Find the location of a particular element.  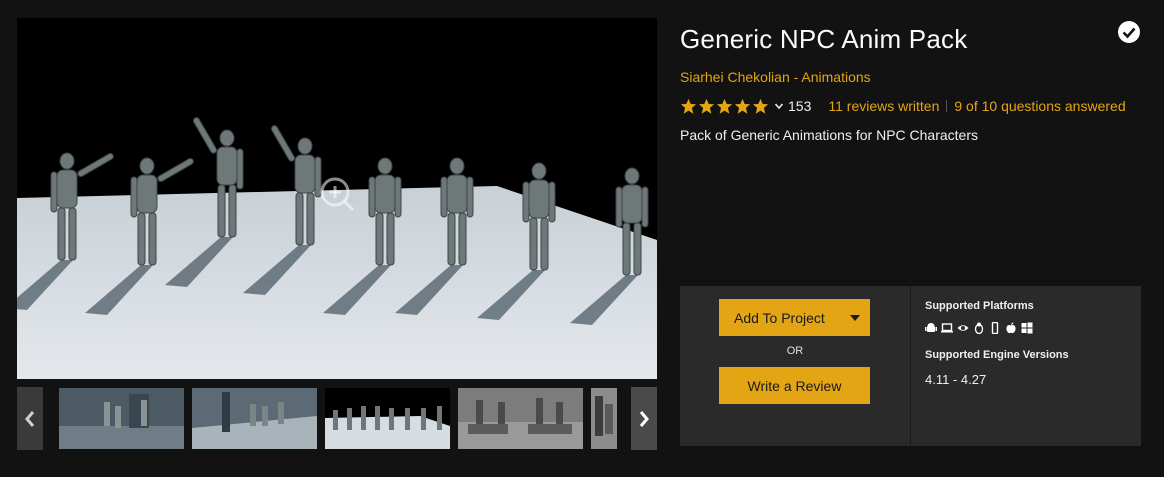

divider is located at coordinates (947, 106).